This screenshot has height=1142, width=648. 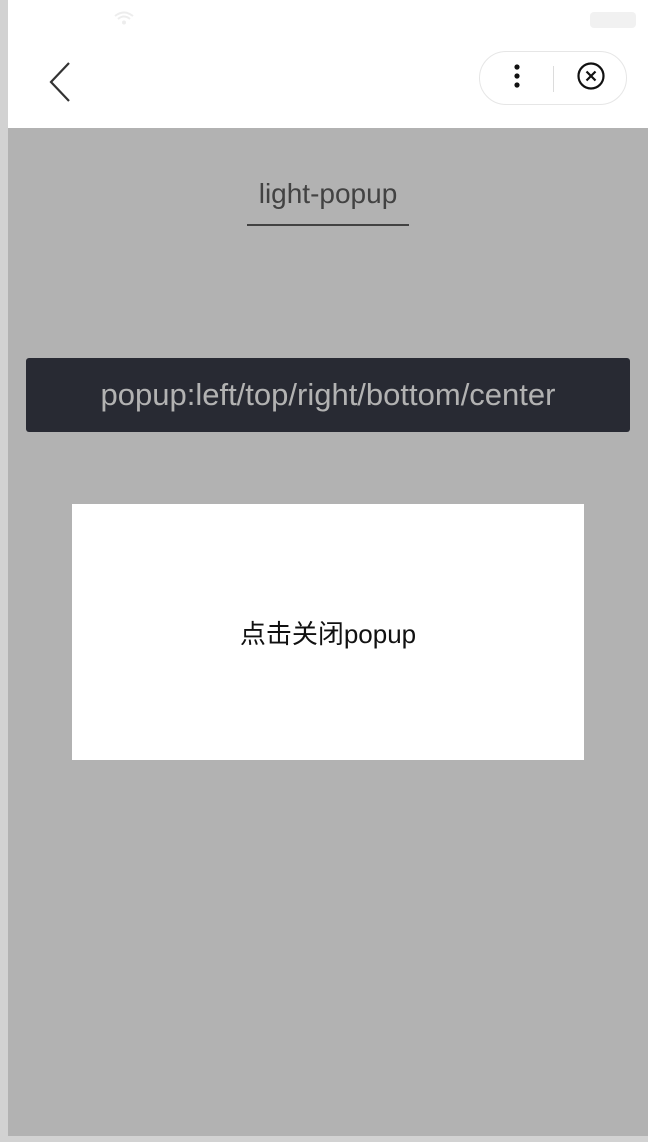 I want to click on menu-capsule, so click(x=553, y=78).